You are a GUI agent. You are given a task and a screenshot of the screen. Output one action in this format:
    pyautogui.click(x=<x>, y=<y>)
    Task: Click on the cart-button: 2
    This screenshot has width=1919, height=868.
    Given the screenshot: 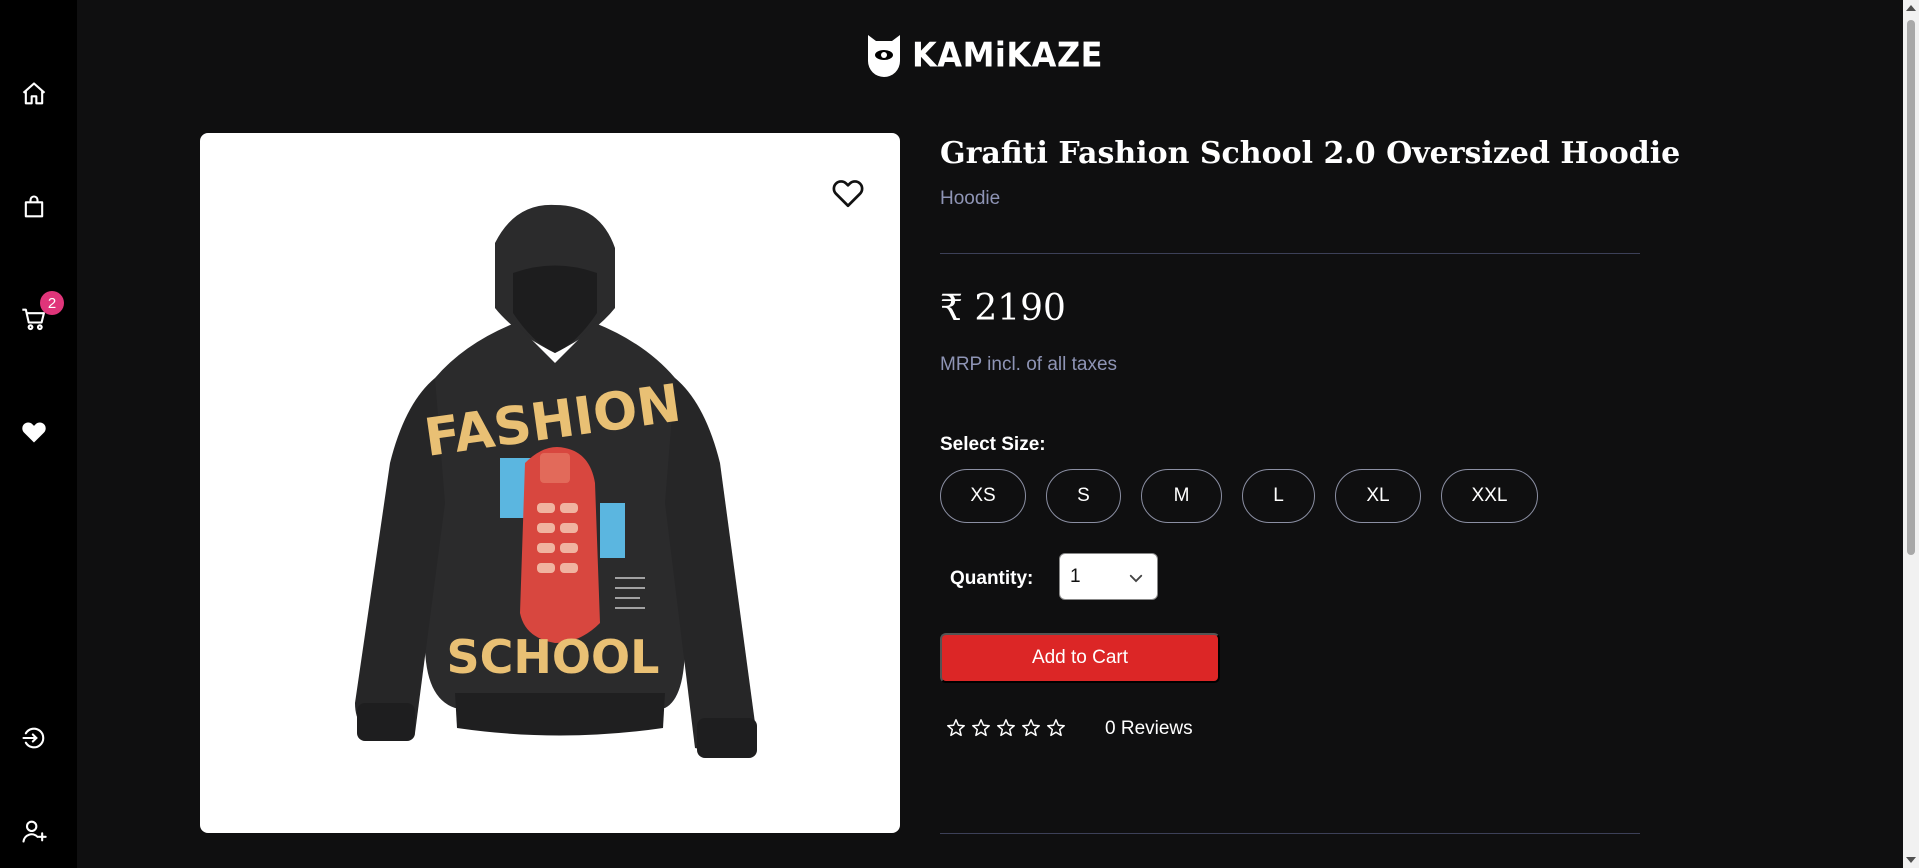 What is the action you would take?
    pyautogui.click(x=41, y=313)
    